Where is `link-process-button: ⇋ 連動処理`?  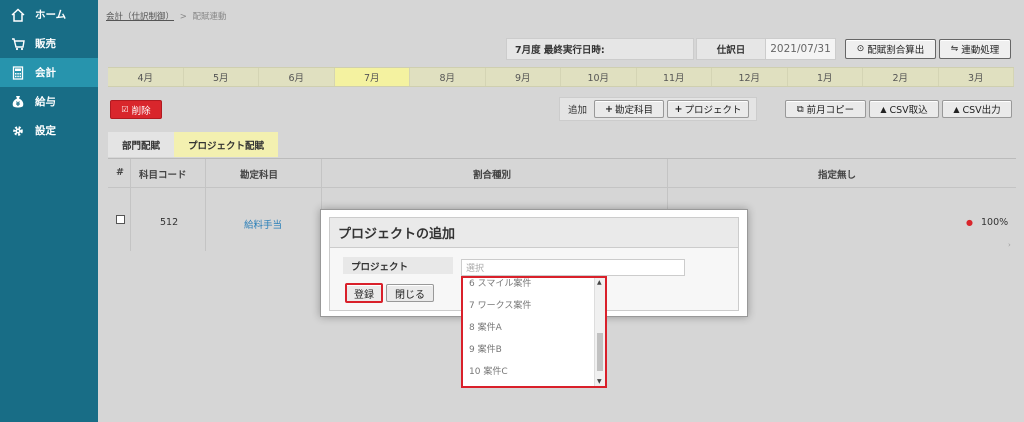
link-process-button: ⇋ 連動処理 is located at coordinates (975, 49).